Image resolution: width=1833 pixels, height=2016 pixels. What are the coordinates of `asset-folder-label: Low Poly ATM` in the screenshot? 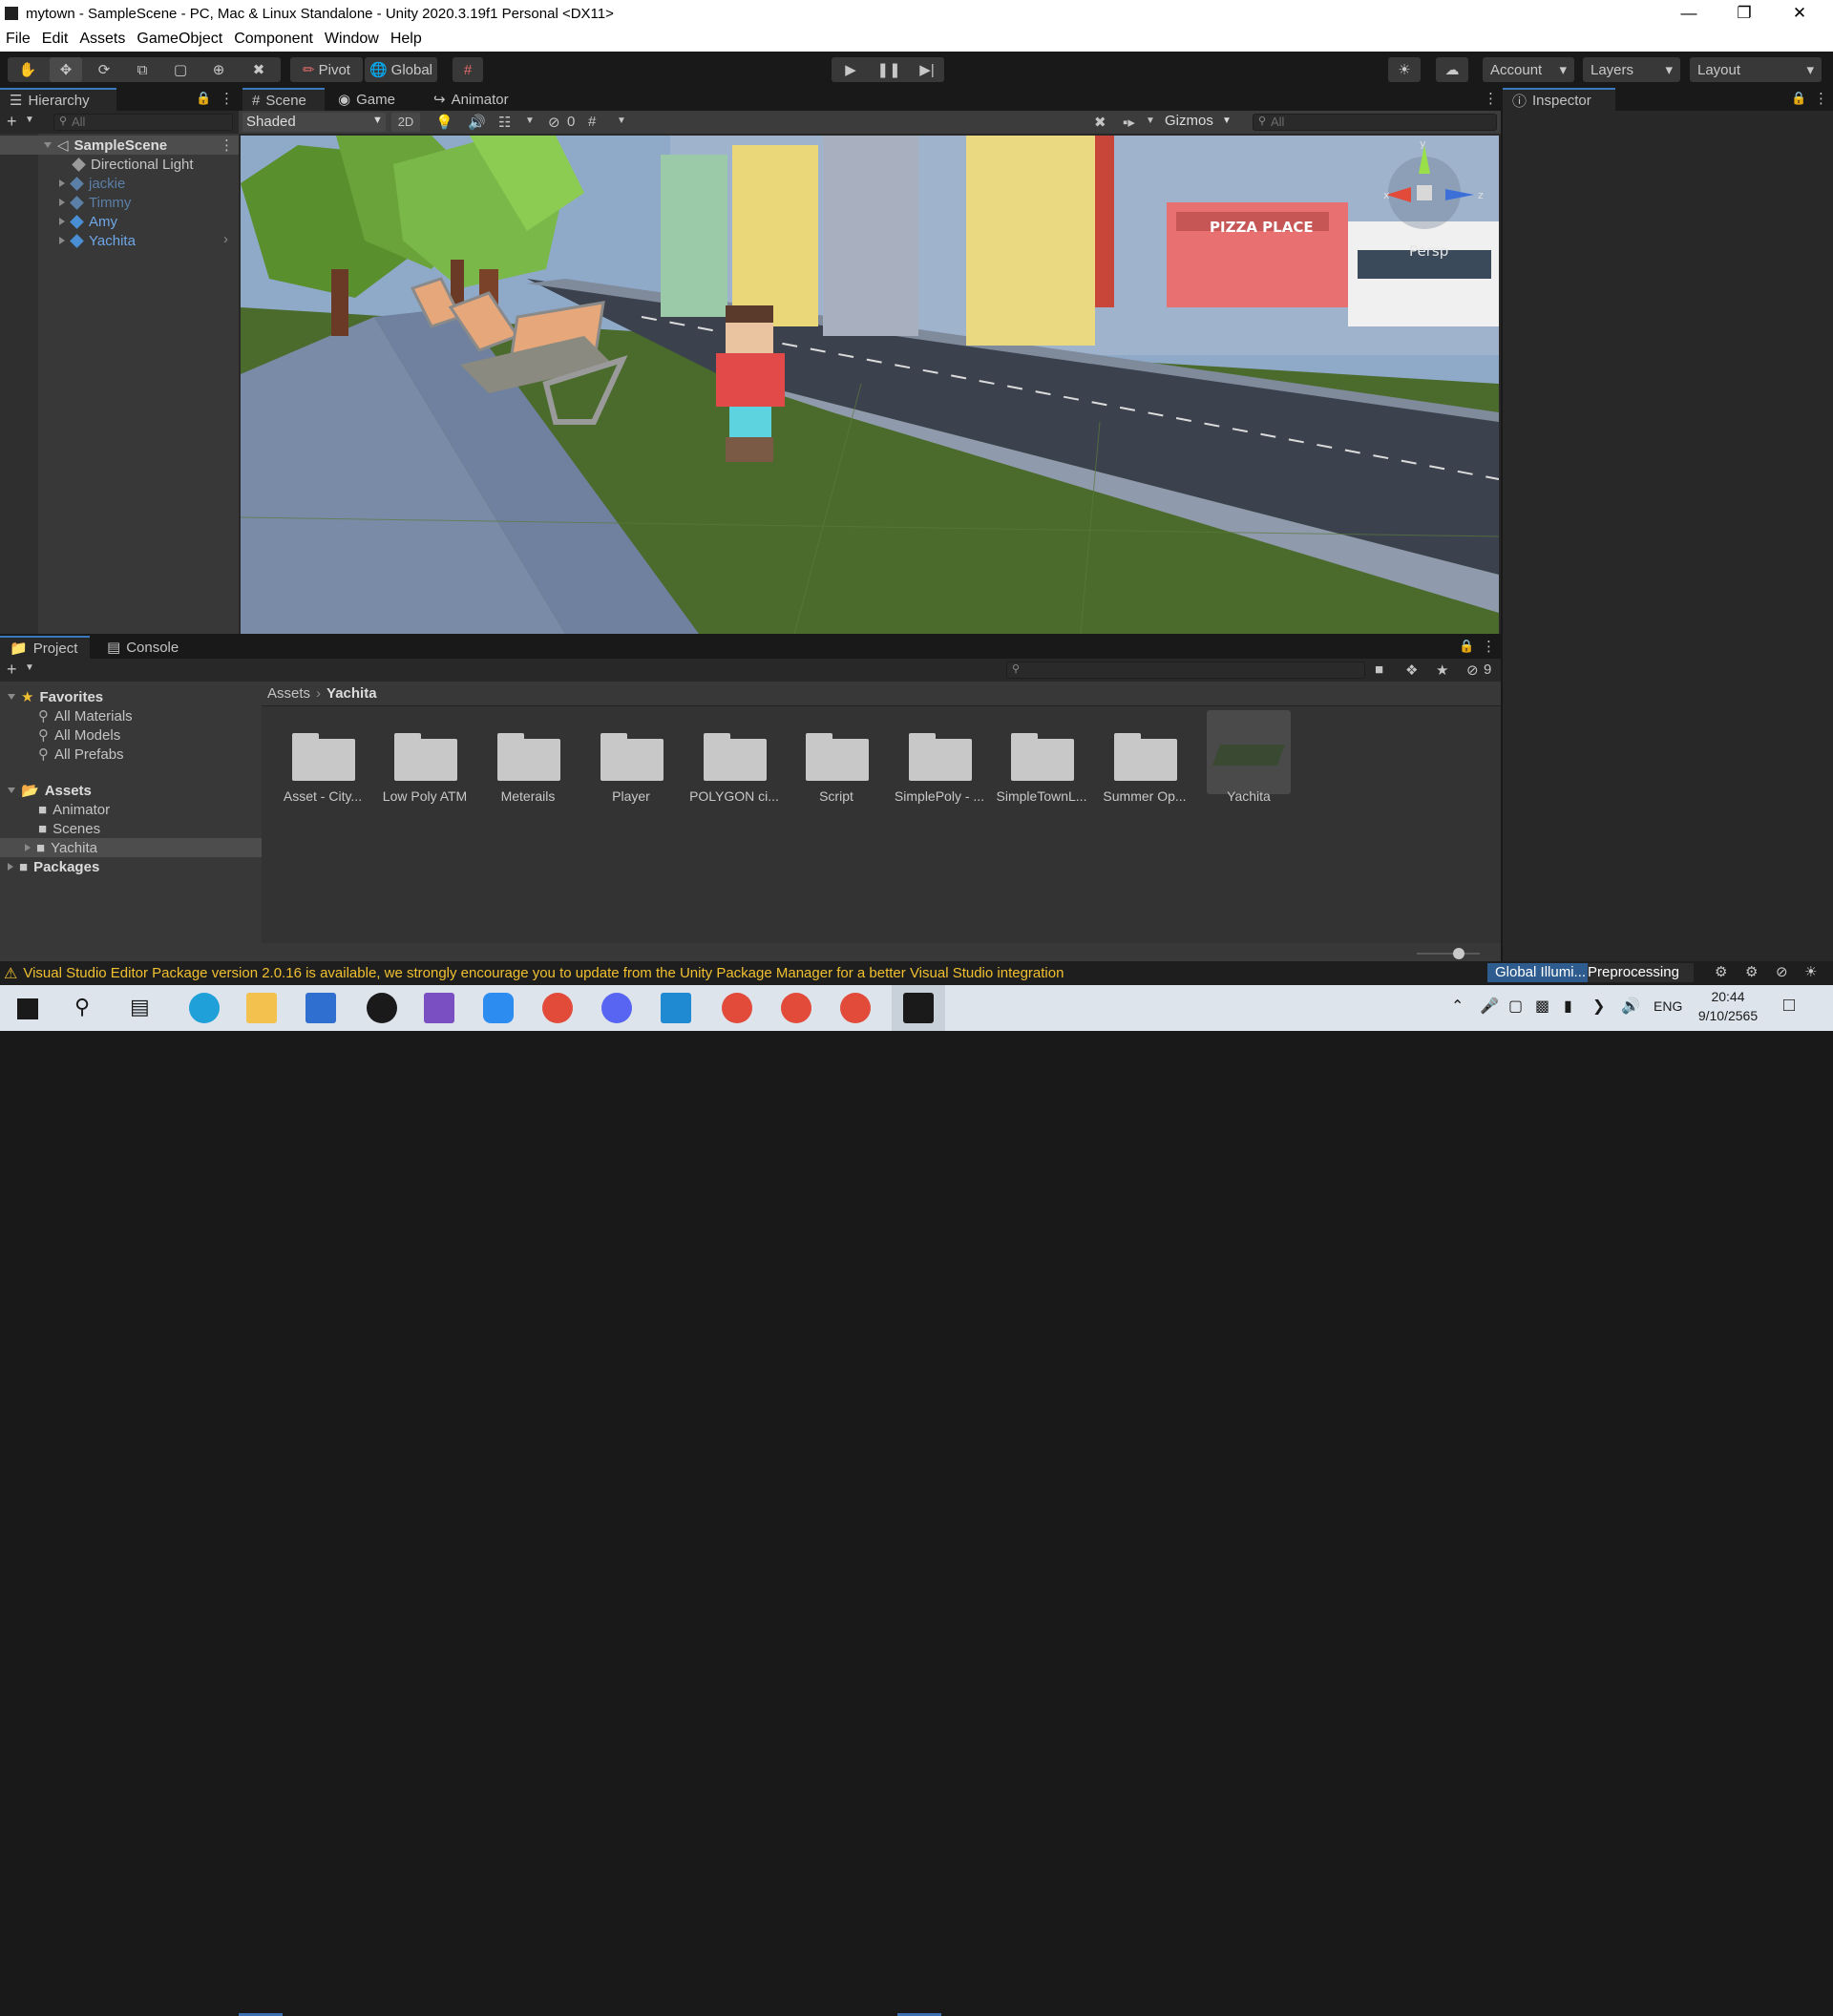 It's located at (424, 796).